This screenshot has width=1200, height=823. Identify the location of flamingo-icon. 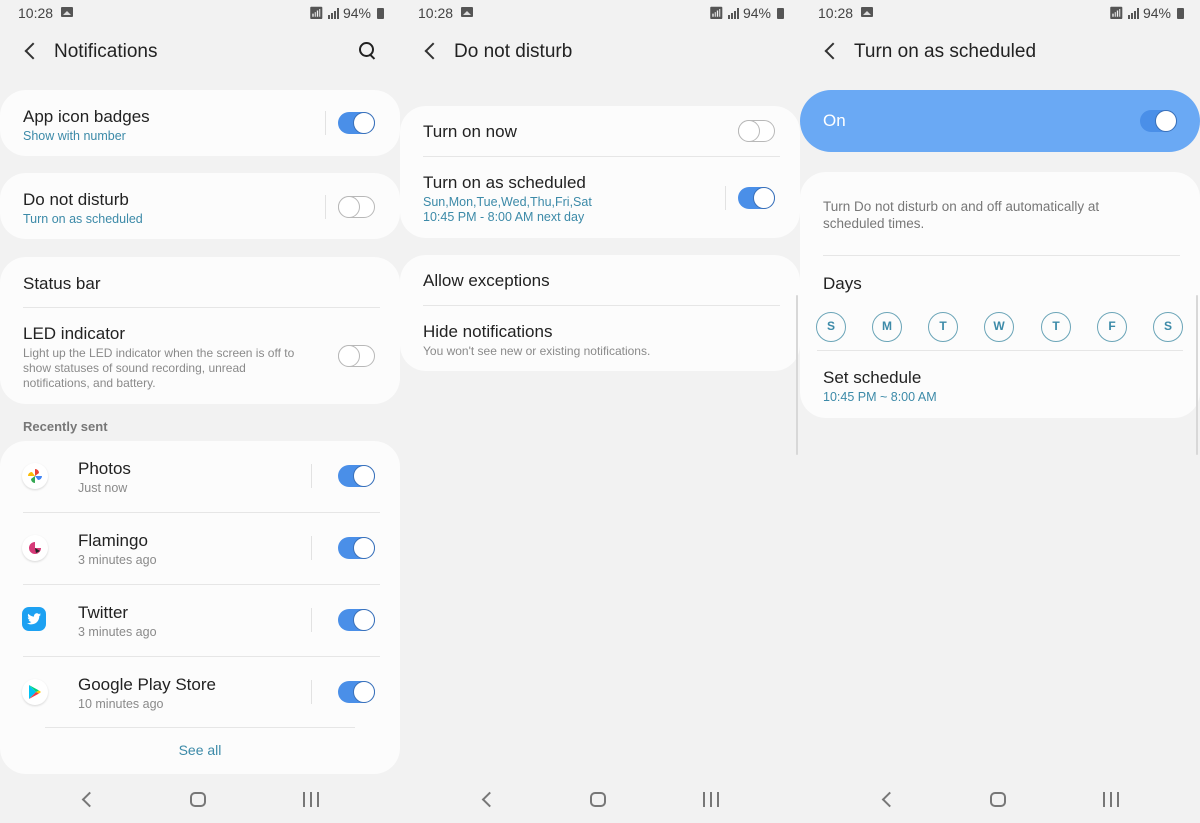
(35, 548).